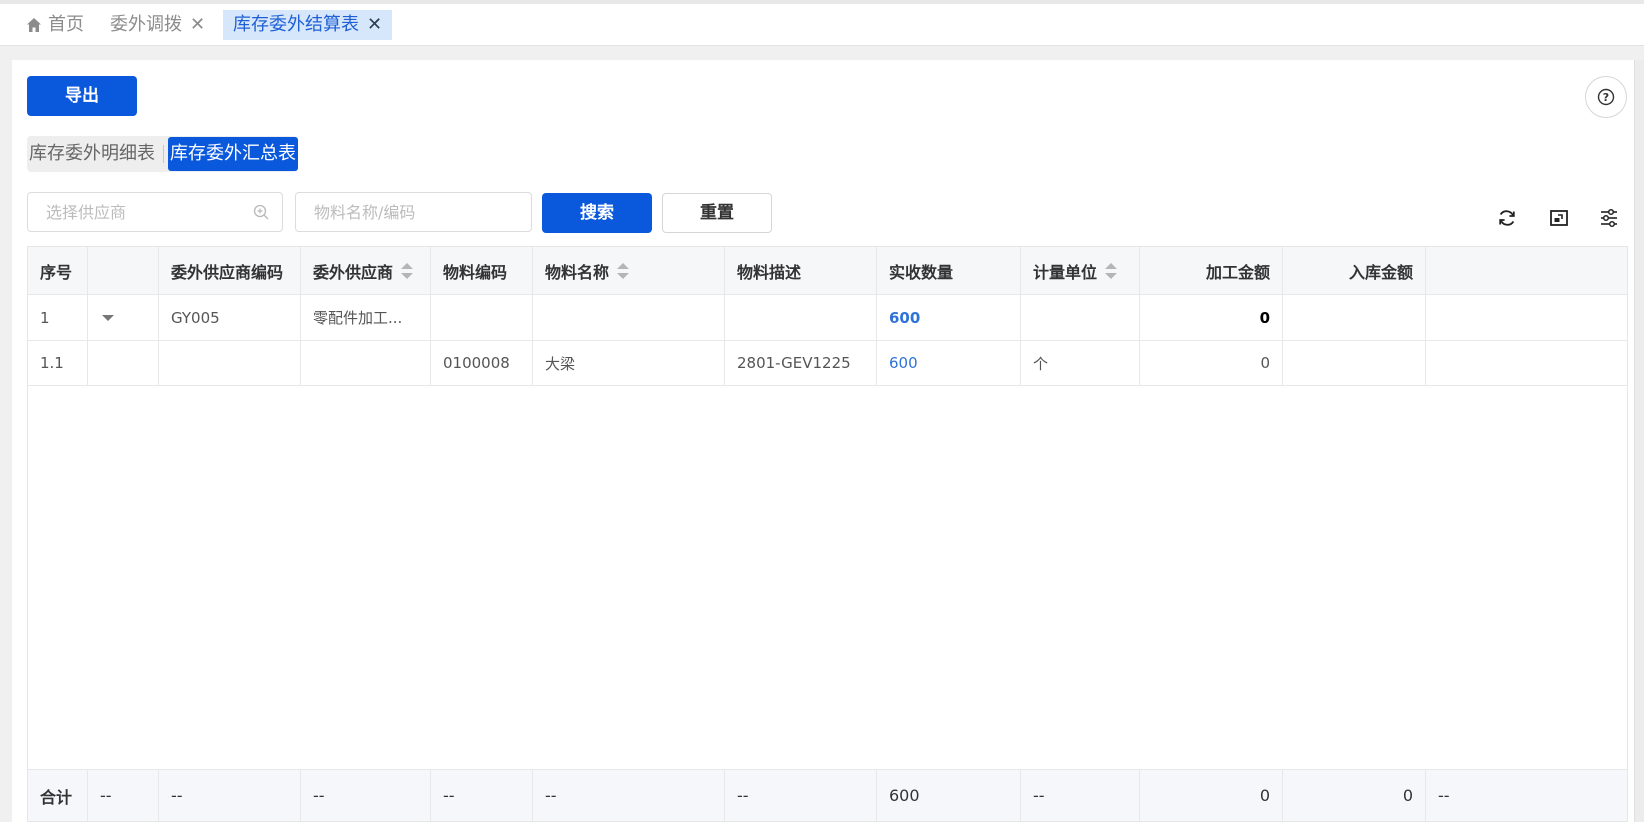 Image resolution: width=1644 pixels, height=822 pixels. What do you see at coordinates (92, 154) in the screenshot?
I see `seg-detail-report: 库存委外明细表` at bounding box center [92, 154].